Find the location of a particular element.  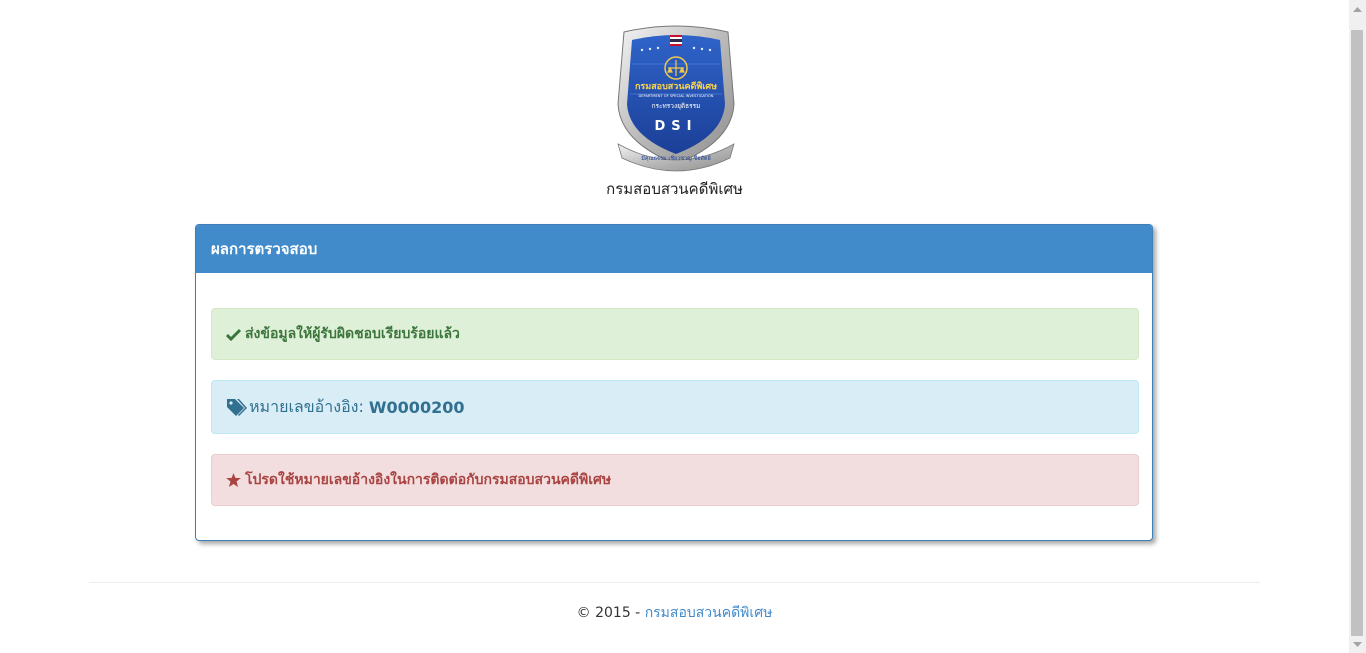

panel-title: ผลการตรวจสอบ is located at coordinates (674, 249).